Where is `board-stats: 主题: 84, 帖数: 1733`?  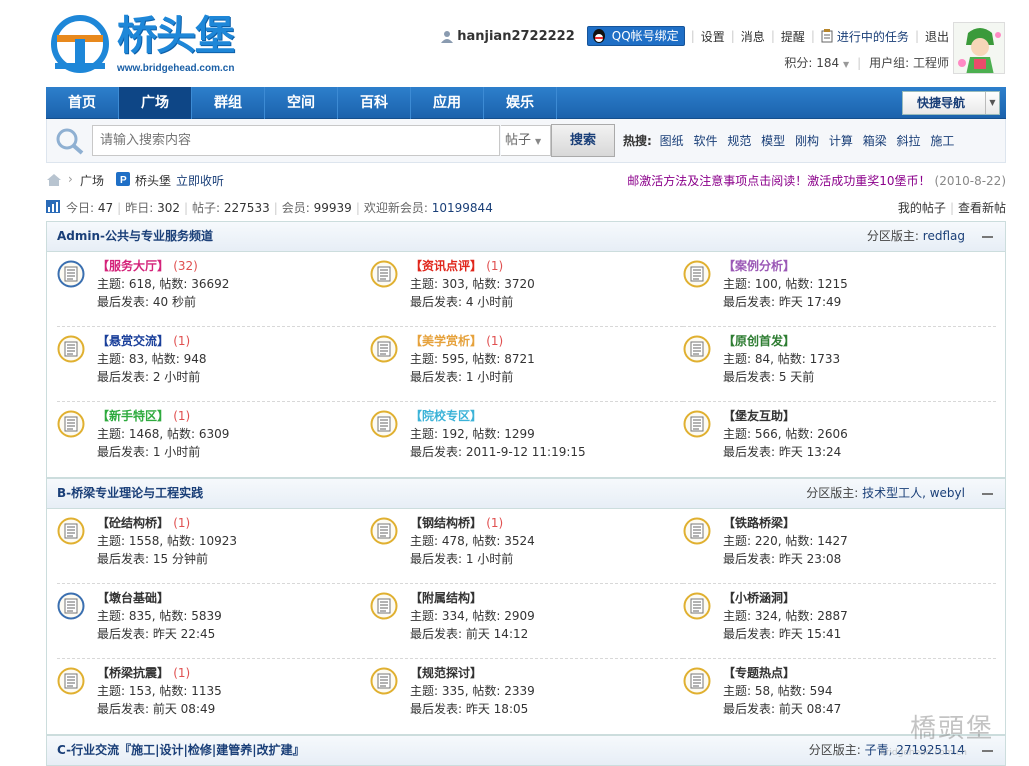 board-stats: 主题: 84, 帖数: 1733 is located at coordinates (782, 359).